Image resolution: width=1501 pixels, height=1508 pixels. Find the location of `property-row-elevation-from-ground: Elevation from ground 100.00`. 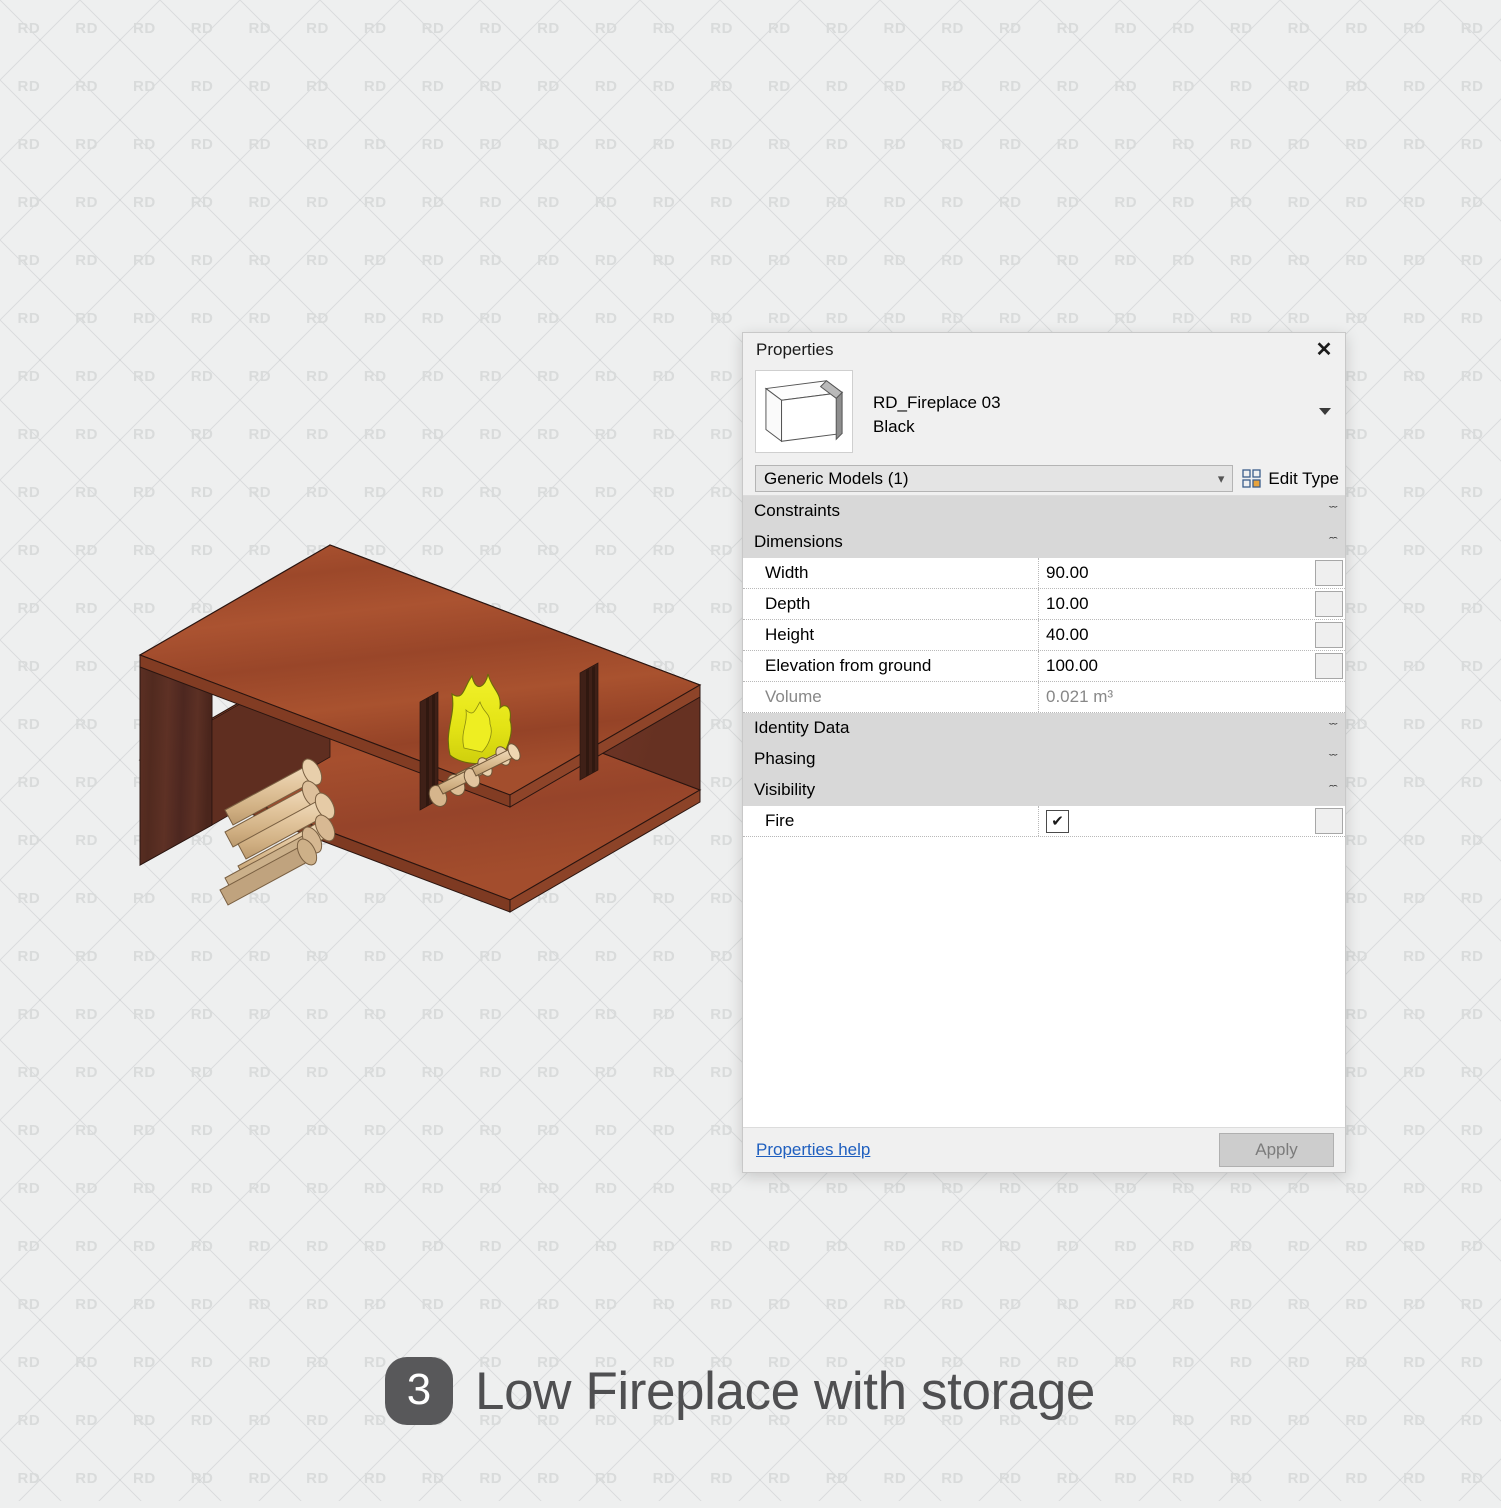

property-row-elevation-from-ground: Elevation from ground 100.00 is located at coordinates (1044, 666).